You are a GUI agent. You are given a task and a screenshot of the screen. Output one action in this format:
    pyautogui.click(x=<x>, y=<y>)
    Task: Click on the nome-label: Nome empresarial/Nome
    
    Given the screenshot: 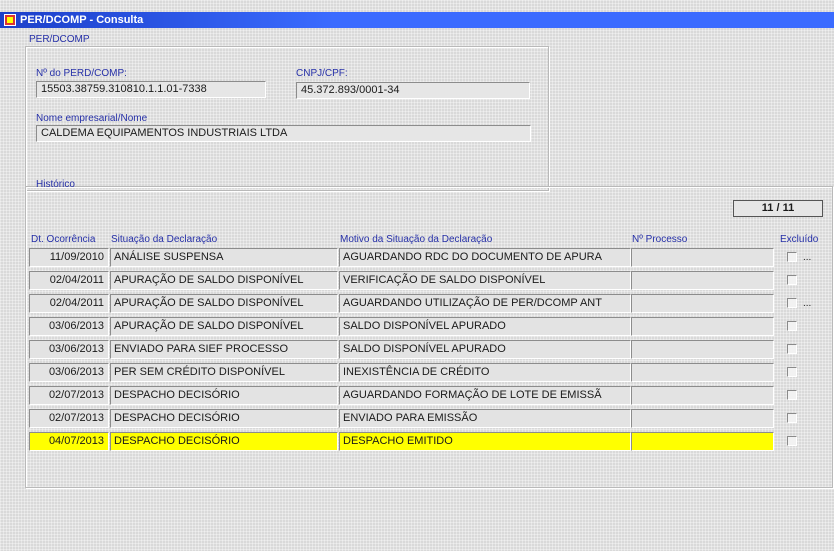 What is the action you would take?
    pyautogui.click(x=92, y=118)
    